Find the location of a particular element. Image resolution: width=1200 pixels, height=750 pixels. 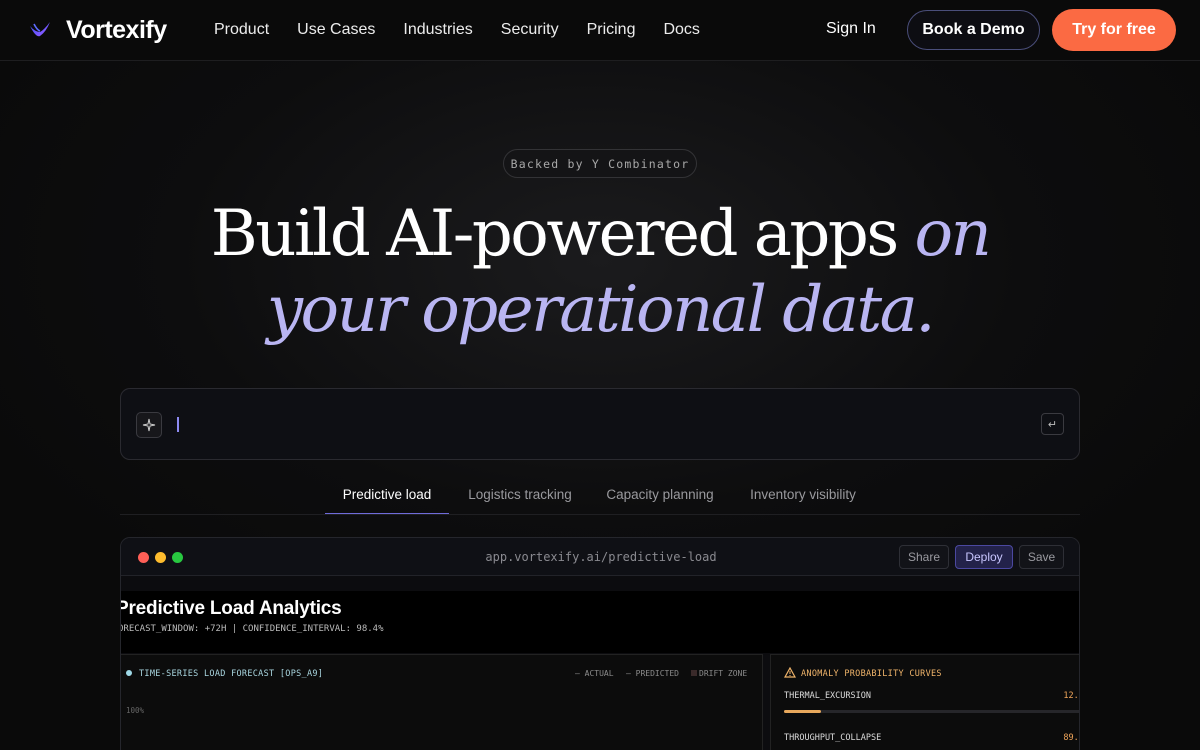

legend-actual: — ACTUAL is located at coordinates (594, 673).